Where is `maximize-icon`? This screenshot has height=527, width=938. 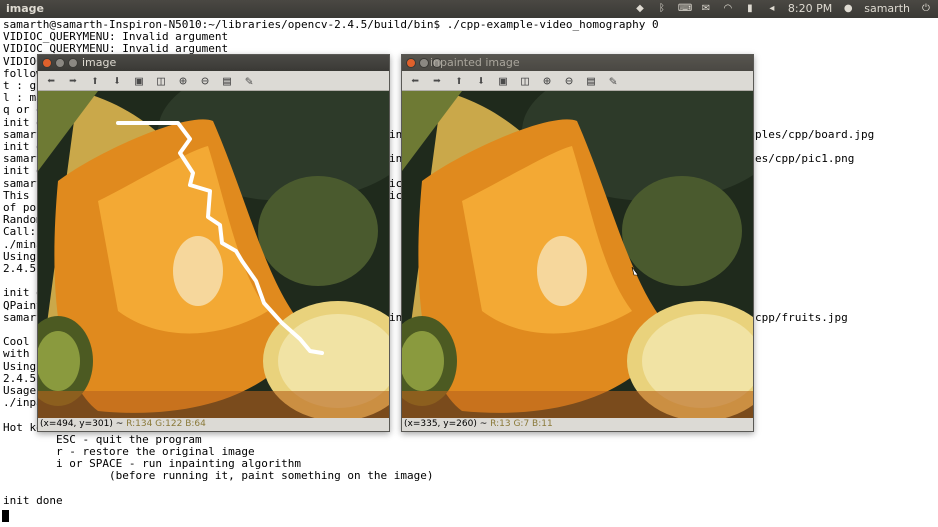
maximize-icon is located at coordinates (73, 63).